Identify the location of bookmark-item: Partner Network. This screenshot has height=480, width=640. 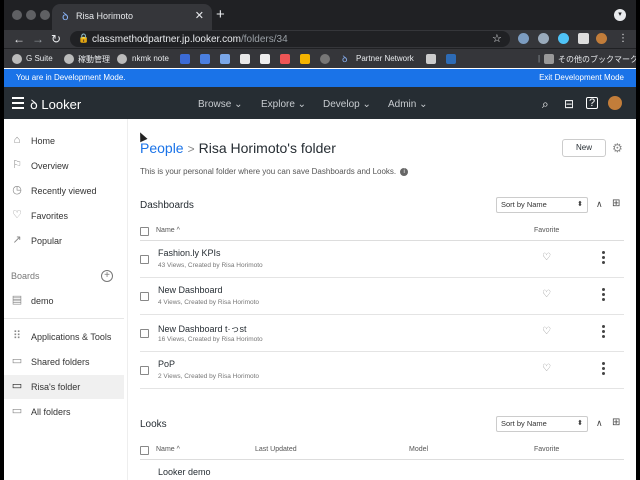
(385, 58).